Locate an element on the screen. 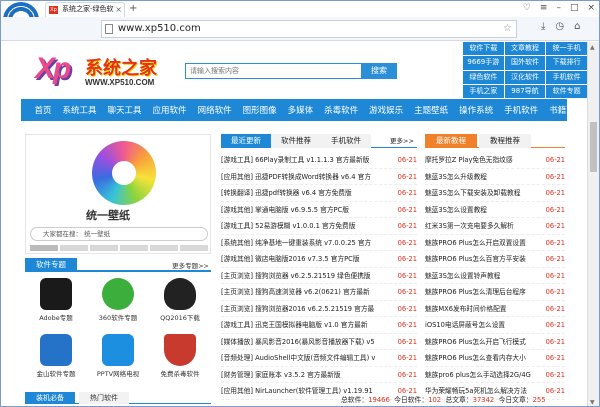 This screenshot has width=600, height=407. skin-icon: ♡ is located at coordinates (527, 9).